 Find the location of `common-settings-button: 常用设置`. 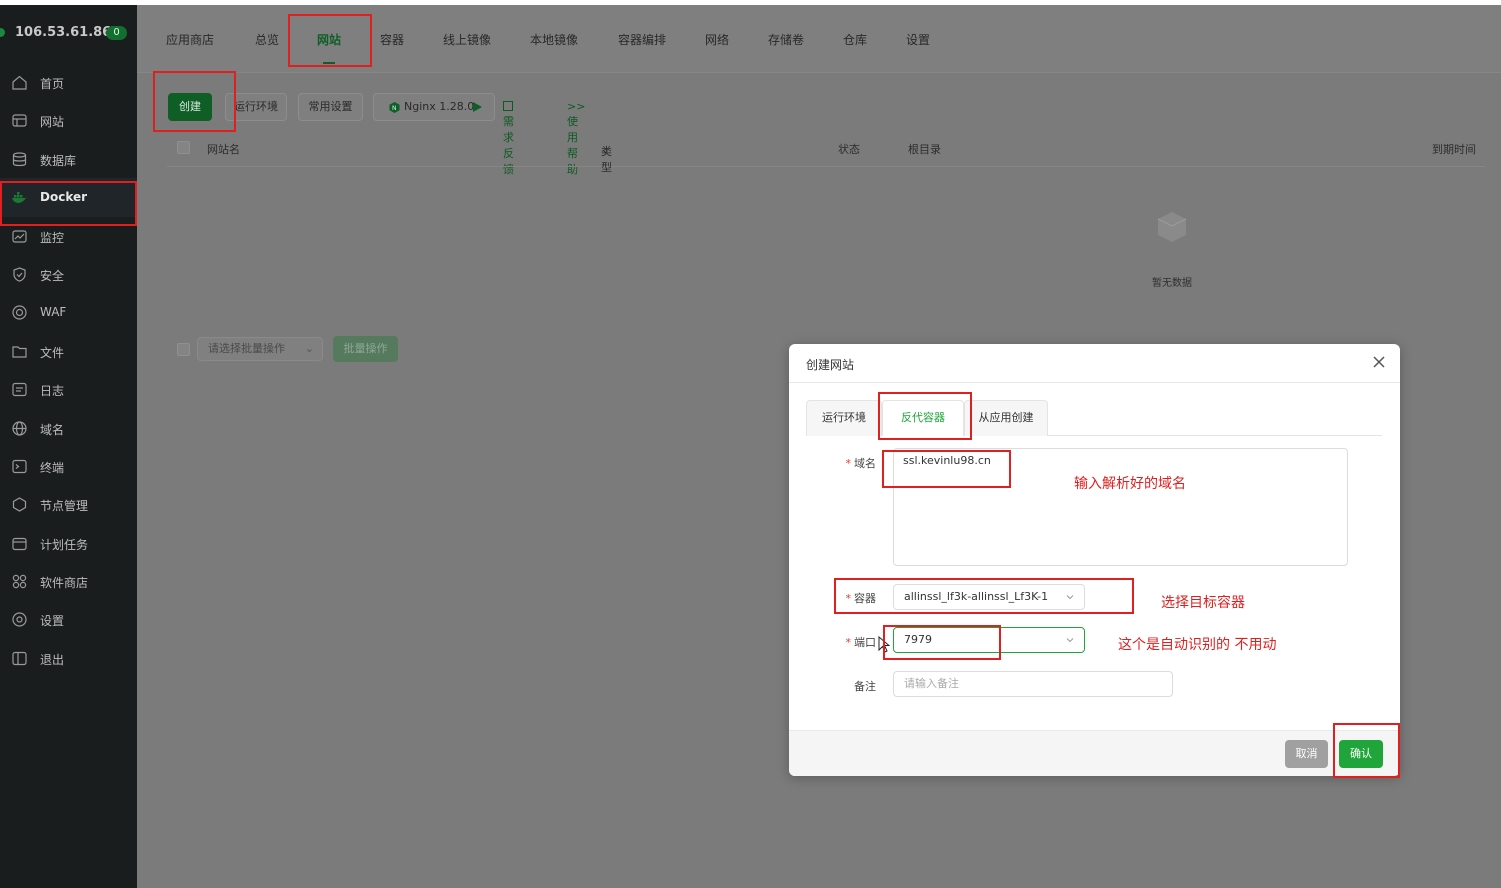

common-settings-button: 常用设置 is located at coordinates (330, 107).